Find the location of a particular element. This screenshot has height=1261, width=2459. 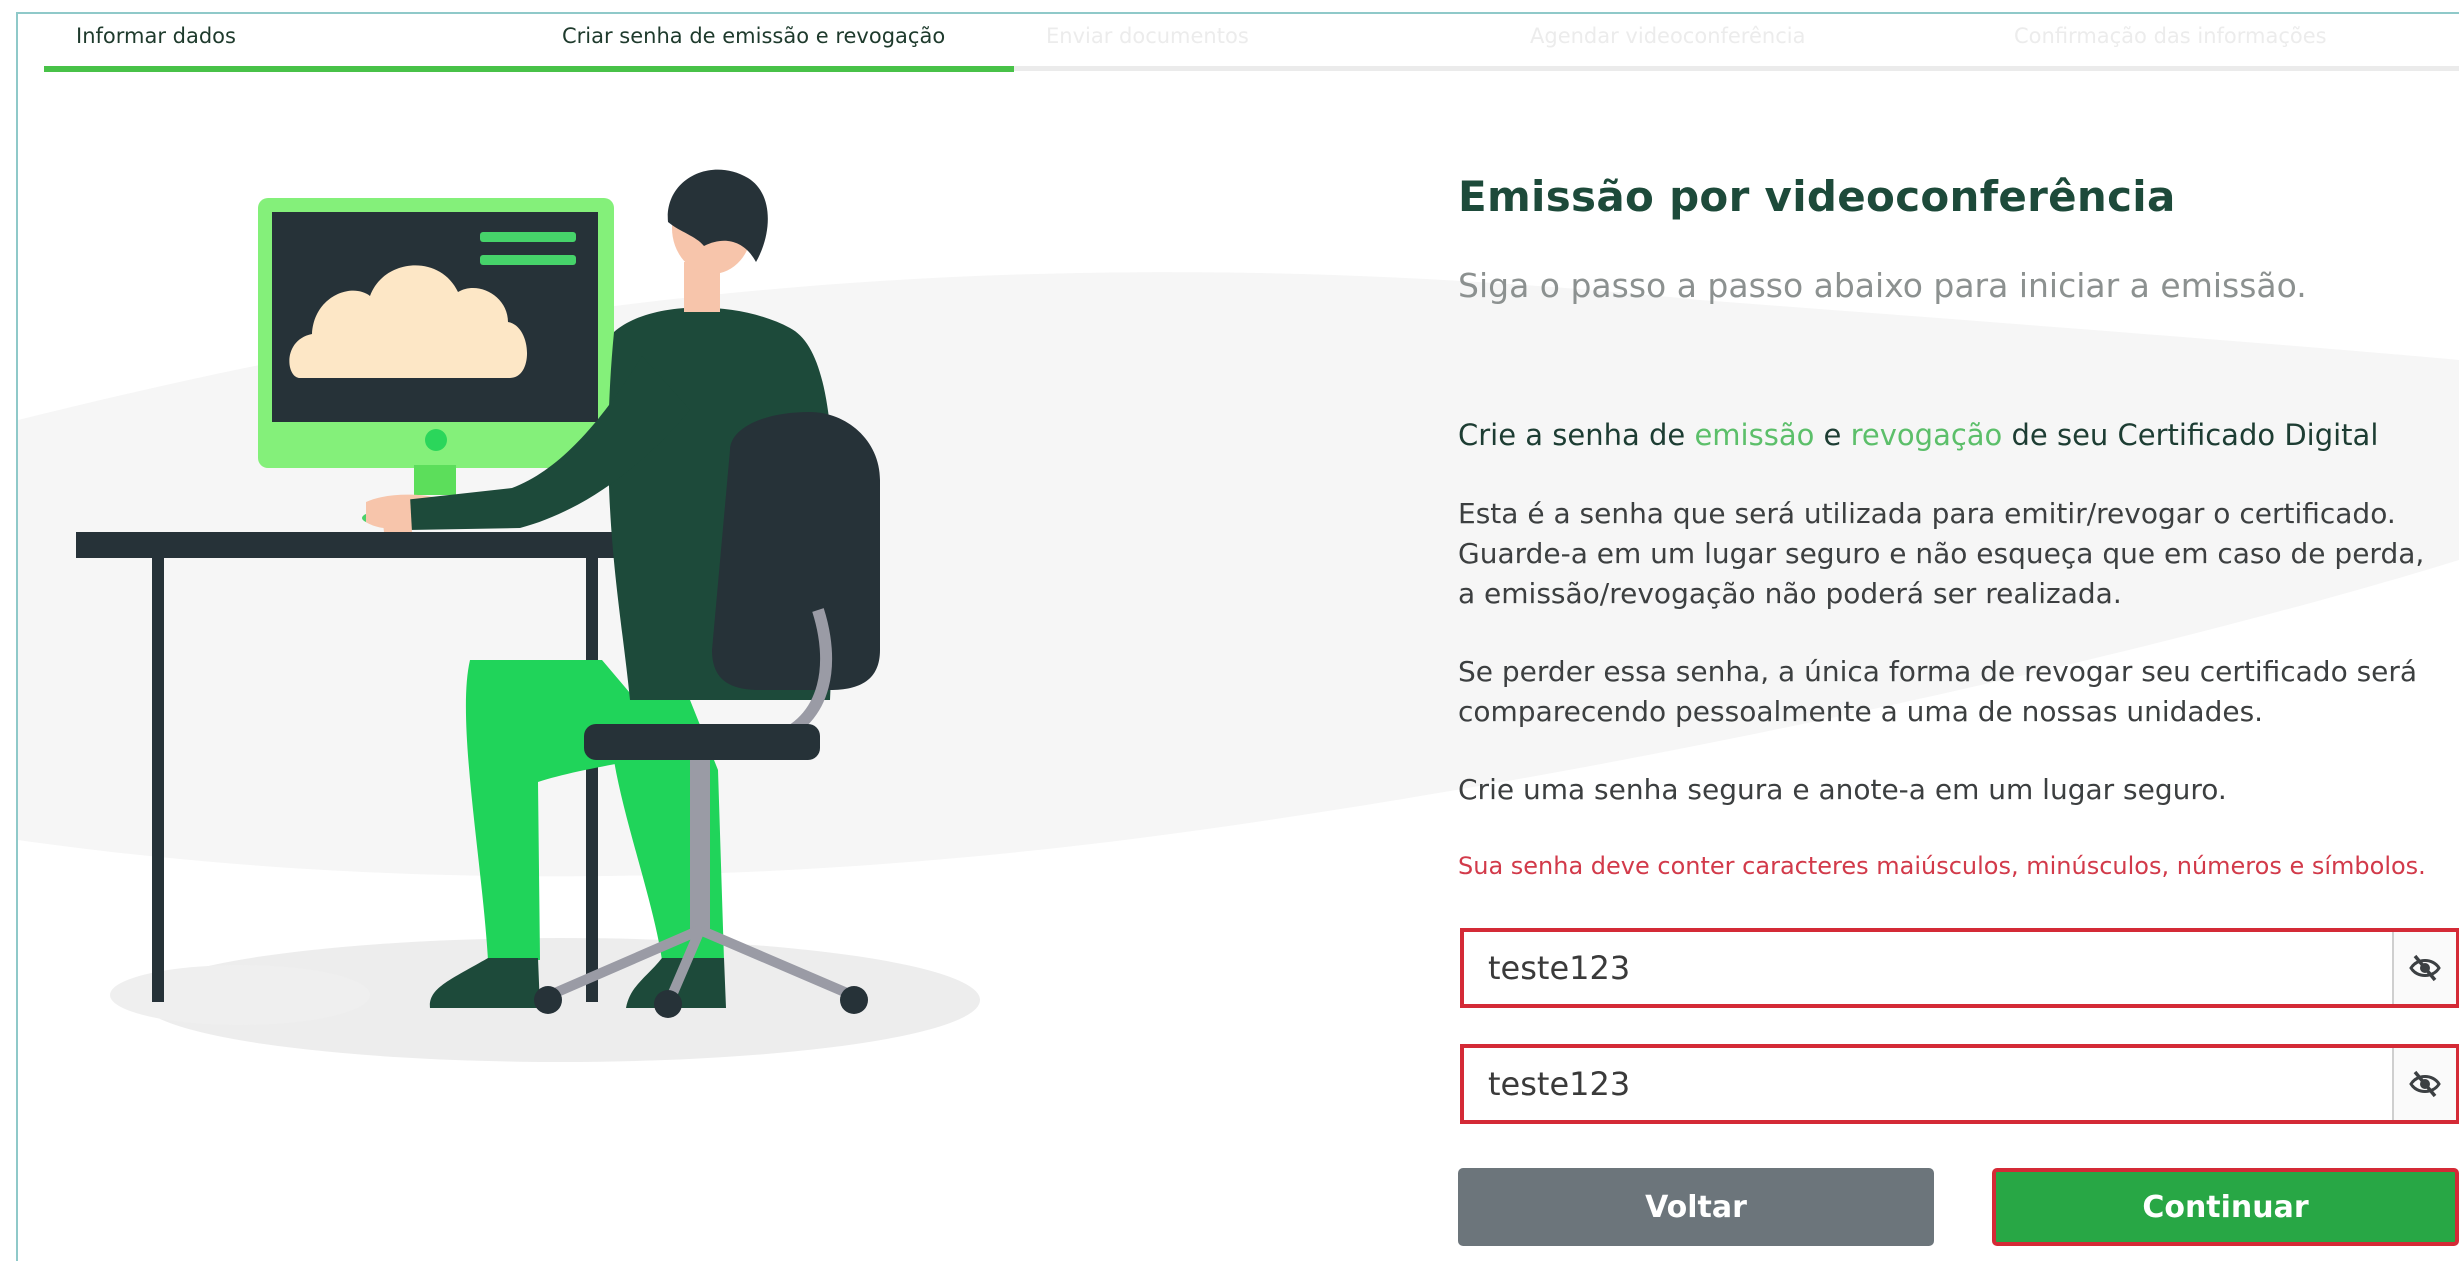

confirm-password-input is located at coordinates (1929, 1084).